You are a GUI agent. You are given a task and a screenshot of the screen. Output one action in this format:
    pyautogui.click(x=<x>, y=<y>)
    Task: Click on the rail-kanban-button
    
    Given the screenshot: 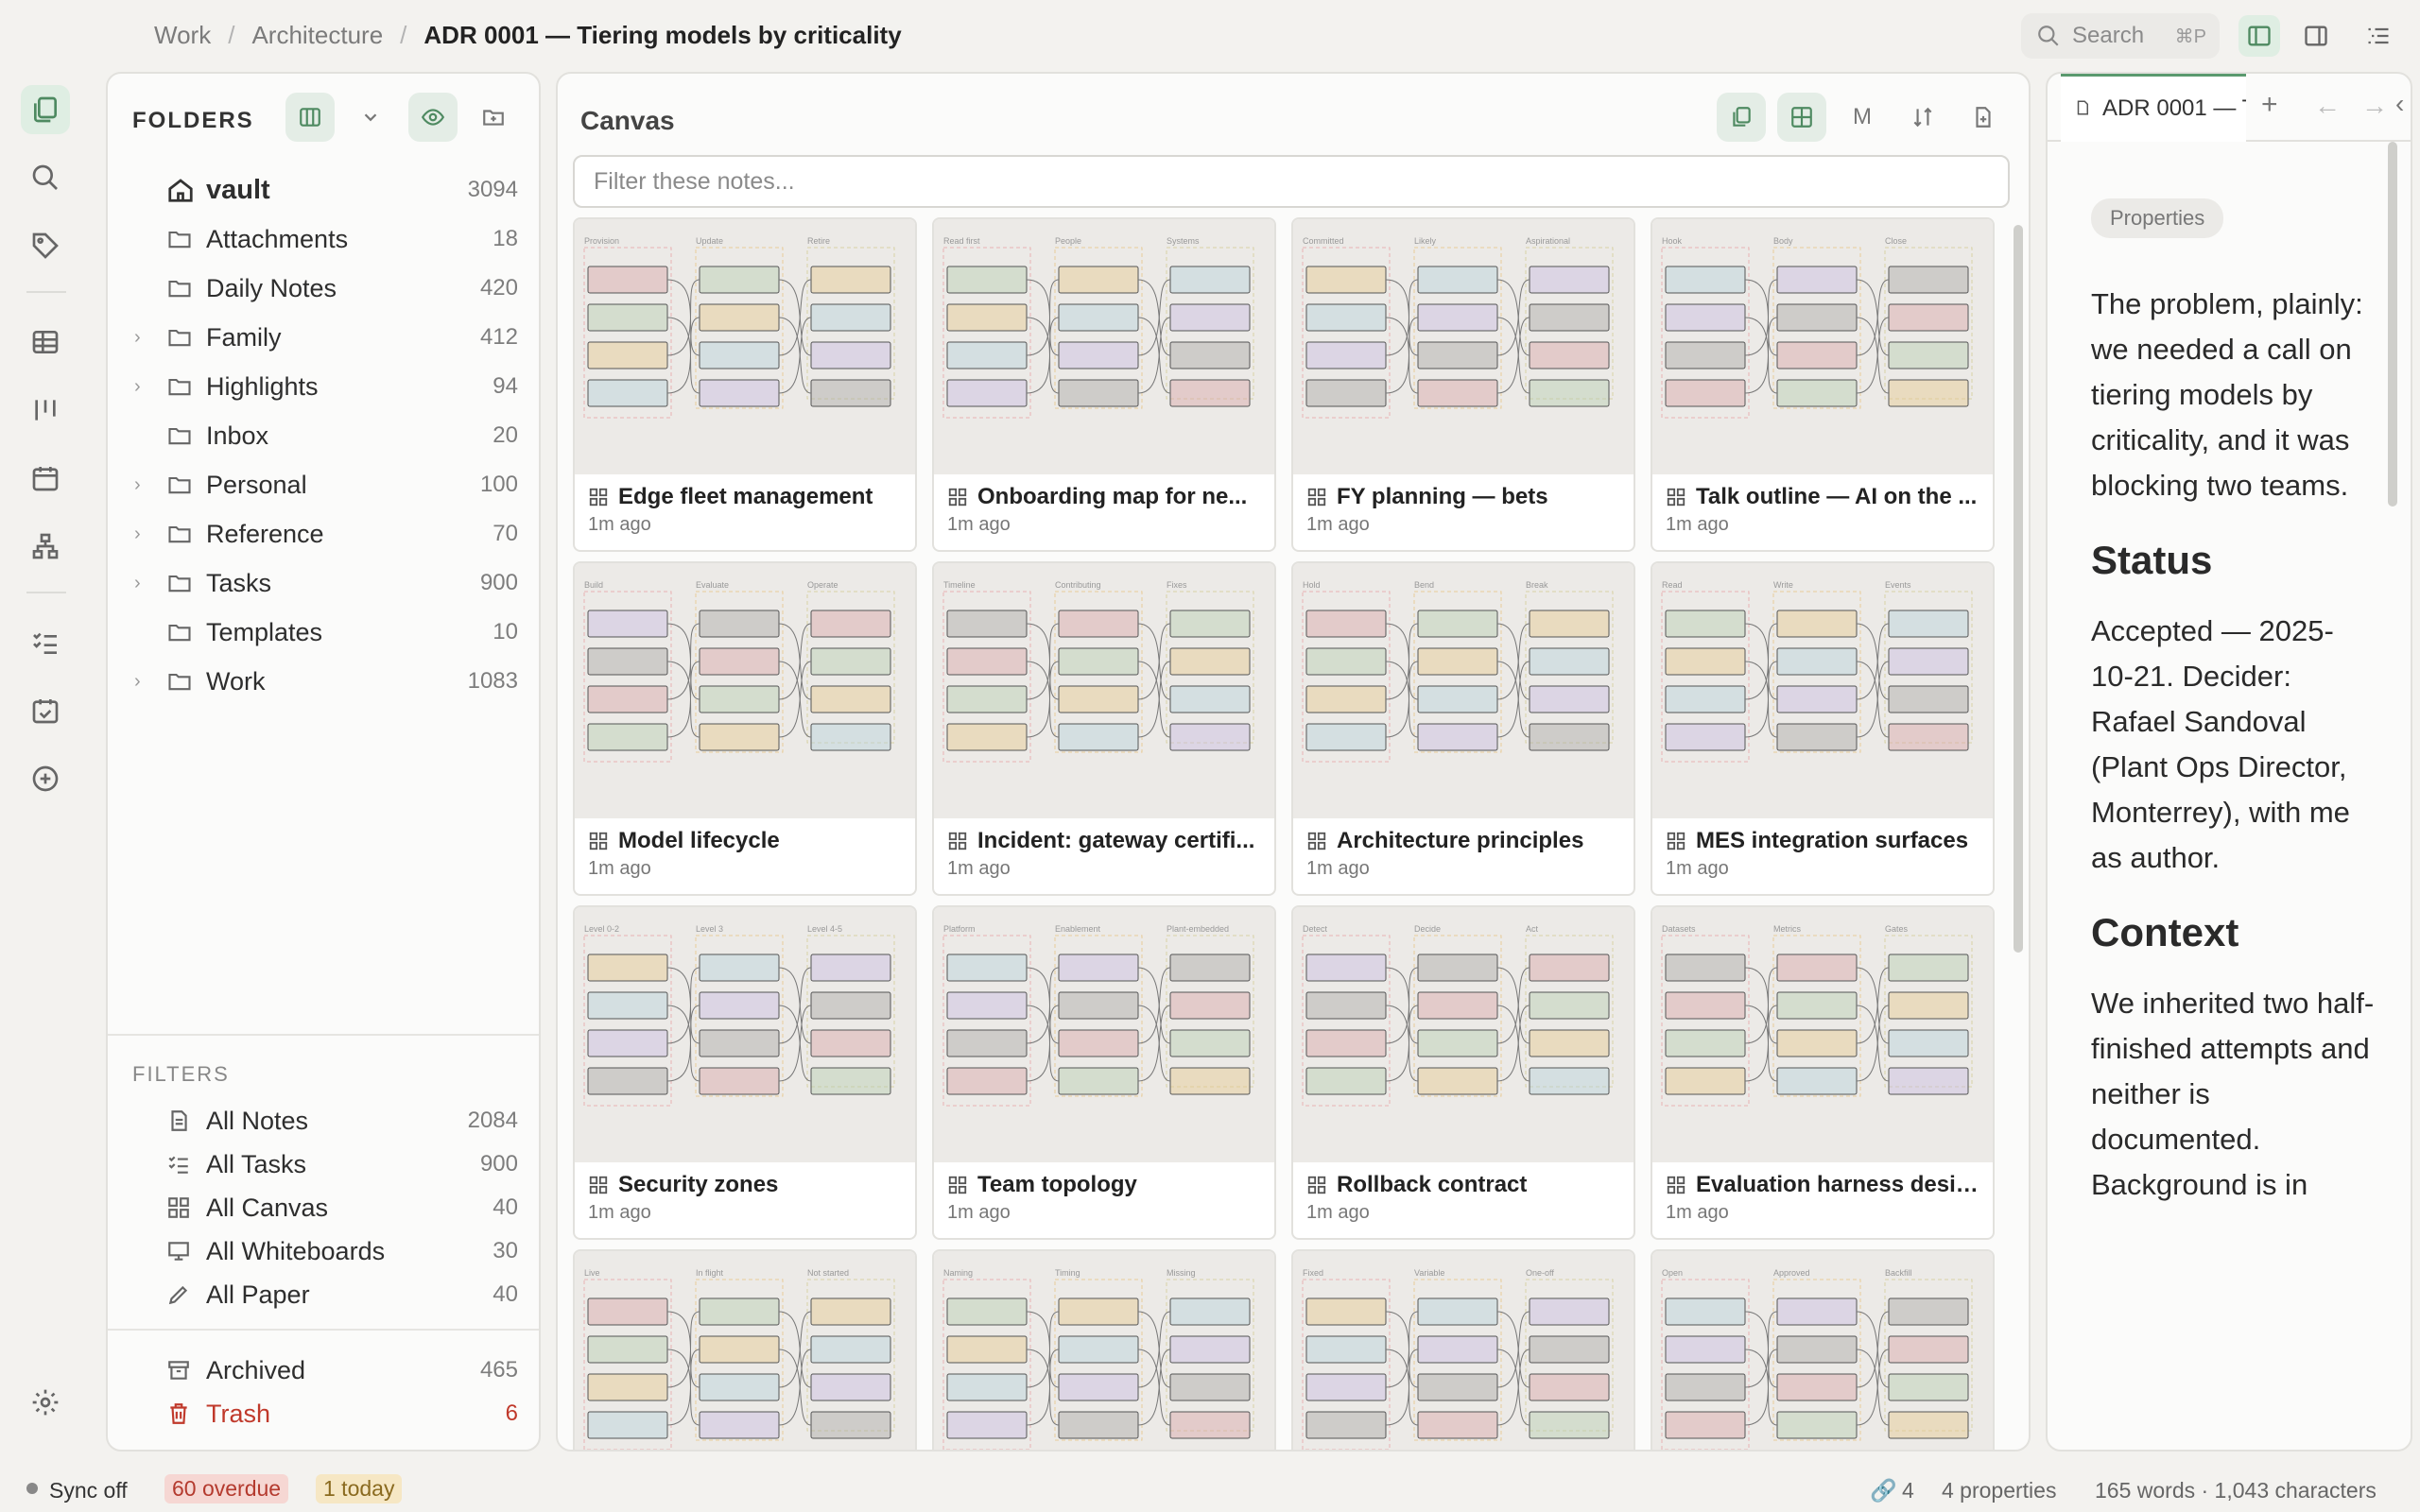 What is the action you would take?
    pyautogui.click(x=45, y=410)
    